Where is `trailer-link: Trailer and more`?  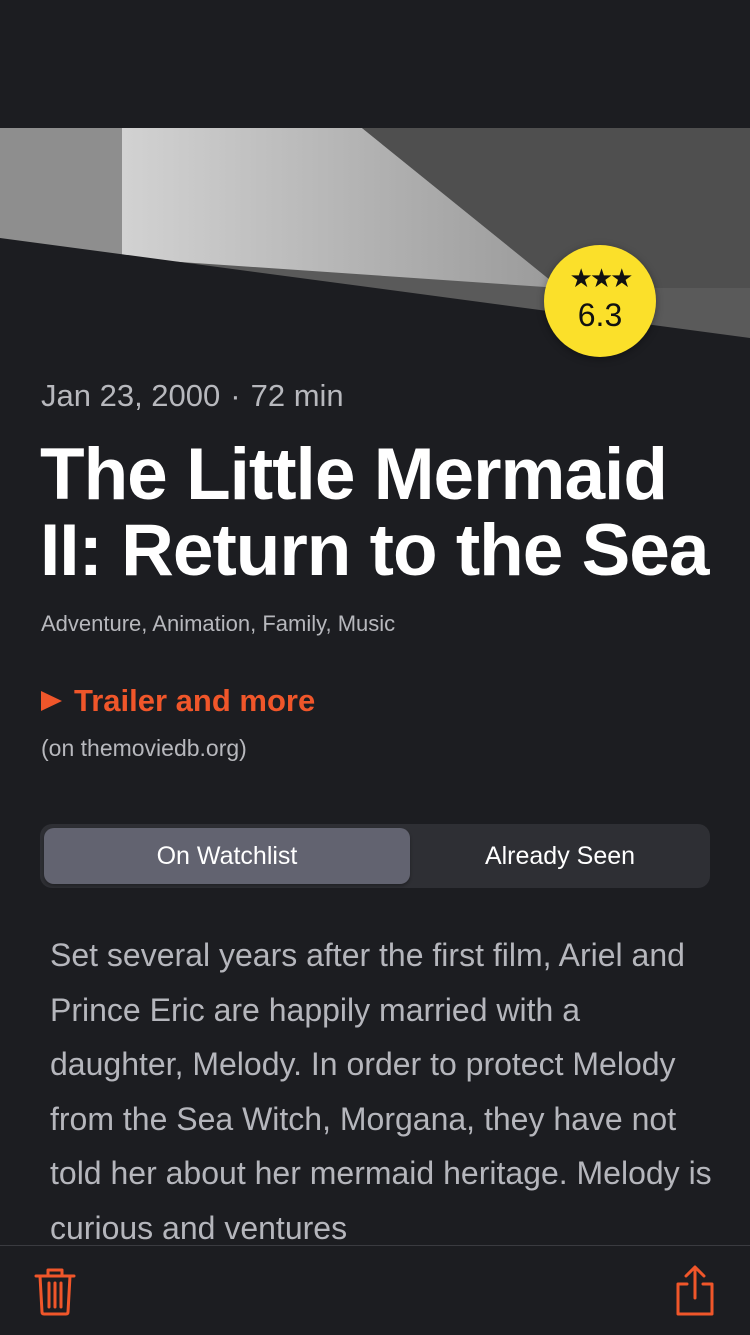
trailer-link: Trailer and more is located at coordinates (178, 701).